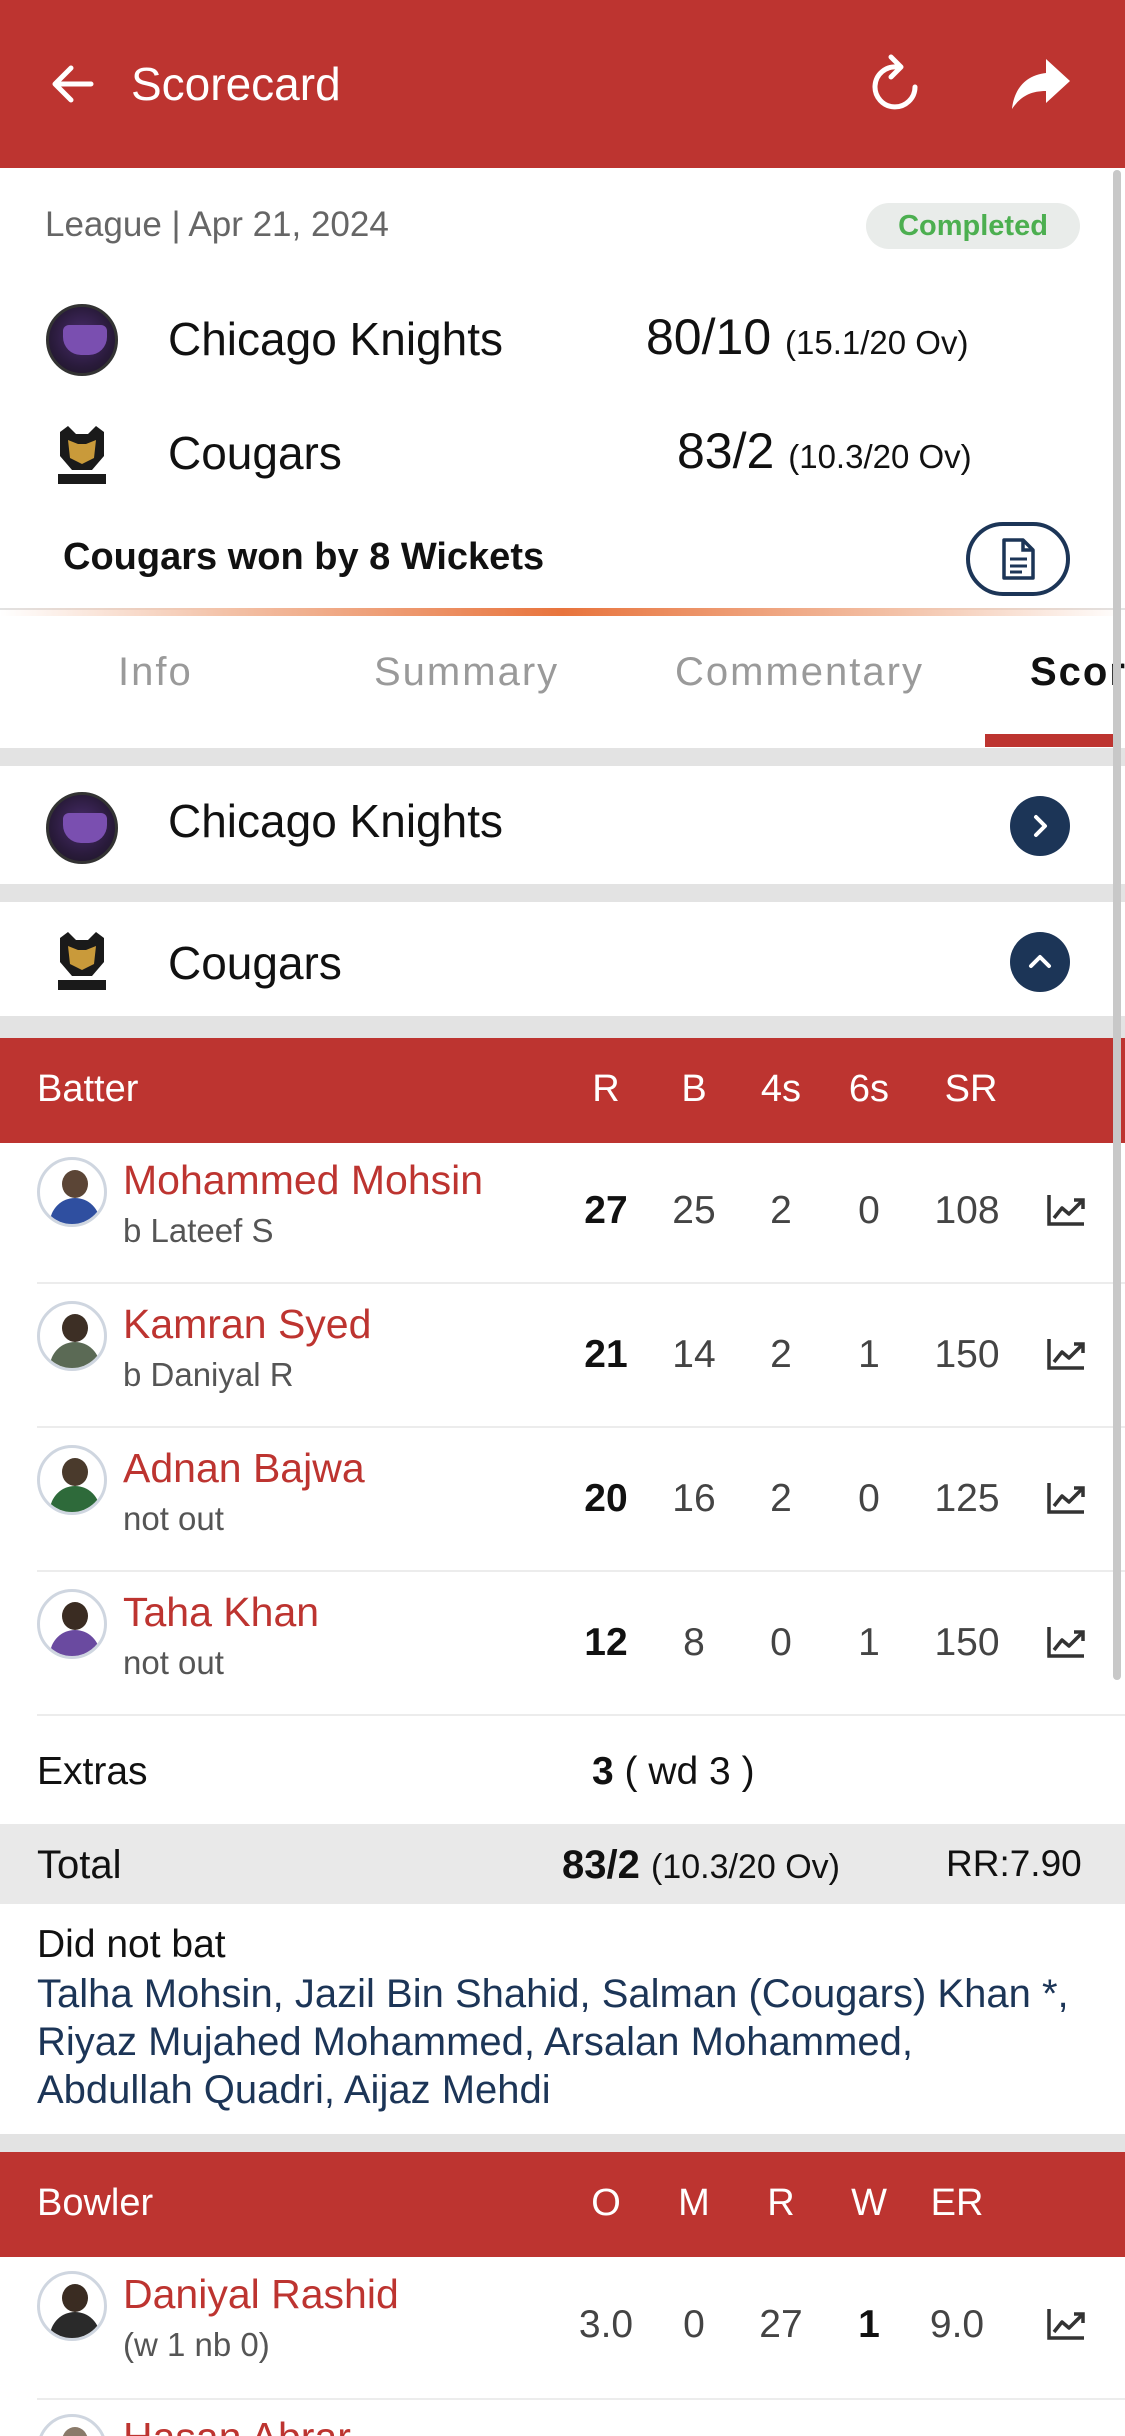 The image size is (1125, 2436). What do you see at coordinates (807, 337) in the screenshot?
I see `team-score: 80/10 (15.1/20 Ov)` at bounding box center [807, 337].